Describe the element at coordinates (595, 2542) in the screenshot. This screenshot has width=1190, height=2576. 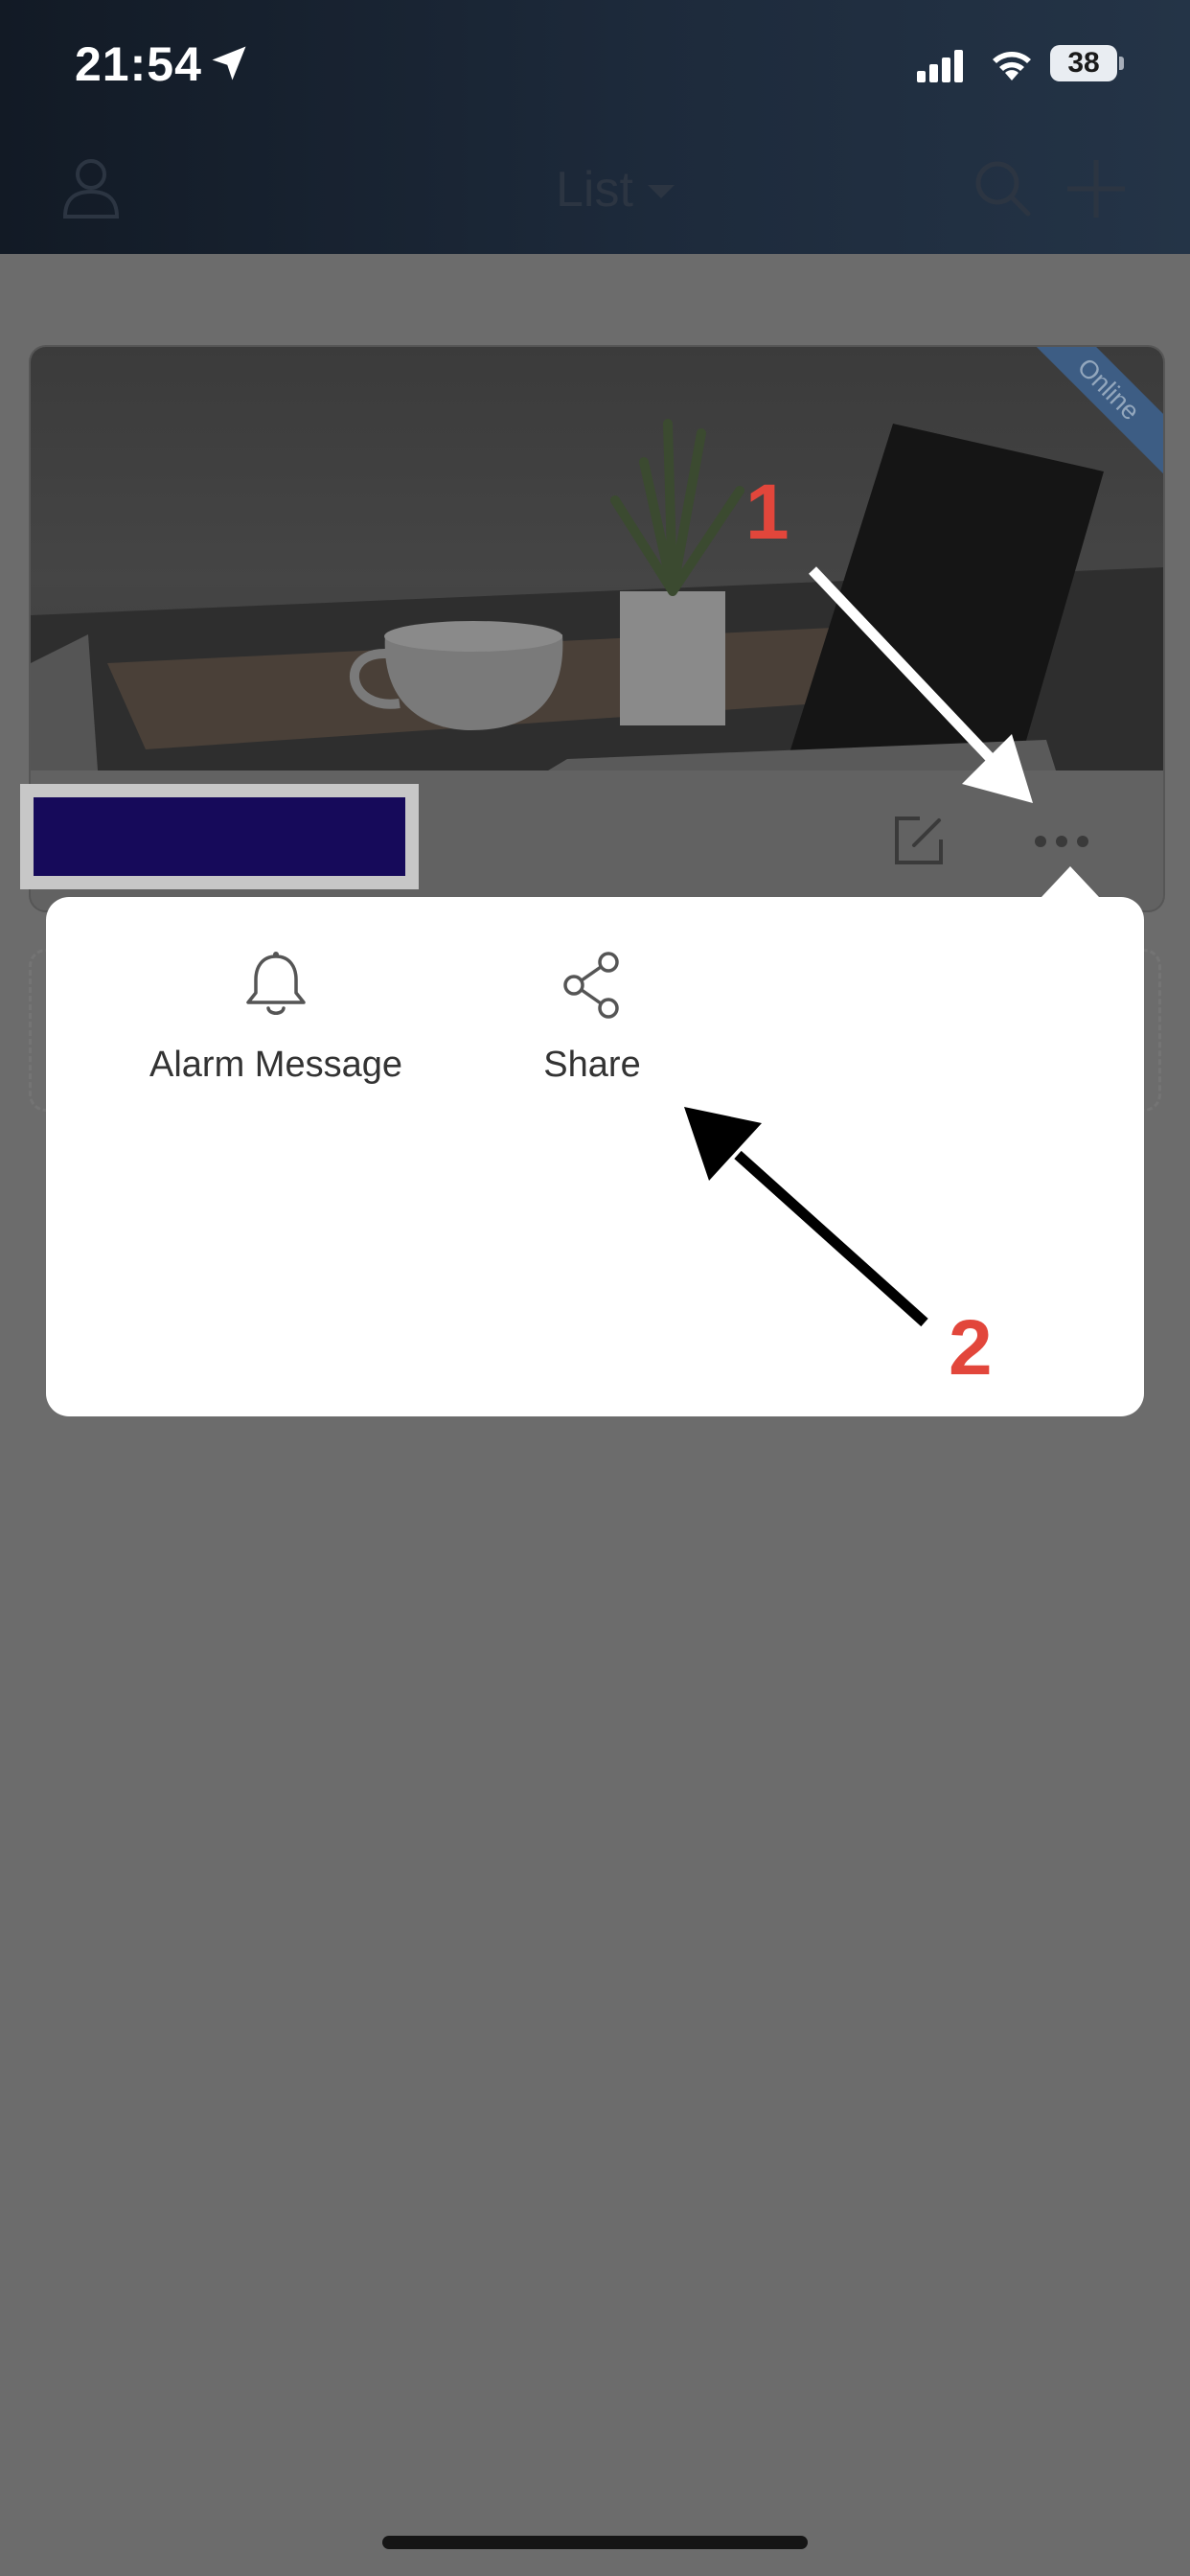
I see `home-indicator` at that location.